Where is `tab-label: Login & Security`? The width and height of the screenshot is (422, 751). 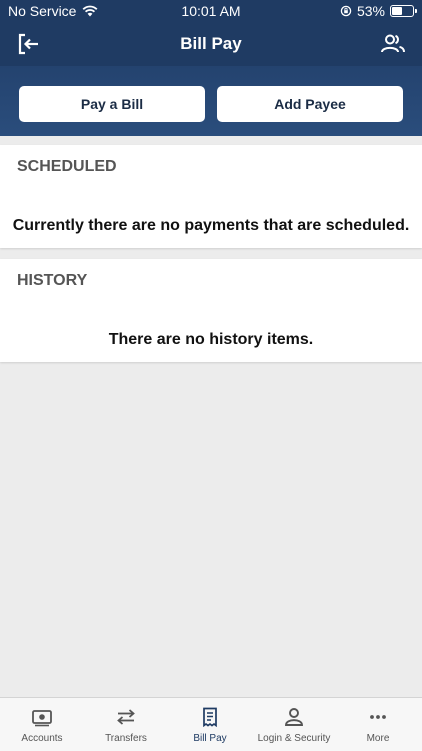
tab-label: Login & Security is located at coordinates (294, 738).